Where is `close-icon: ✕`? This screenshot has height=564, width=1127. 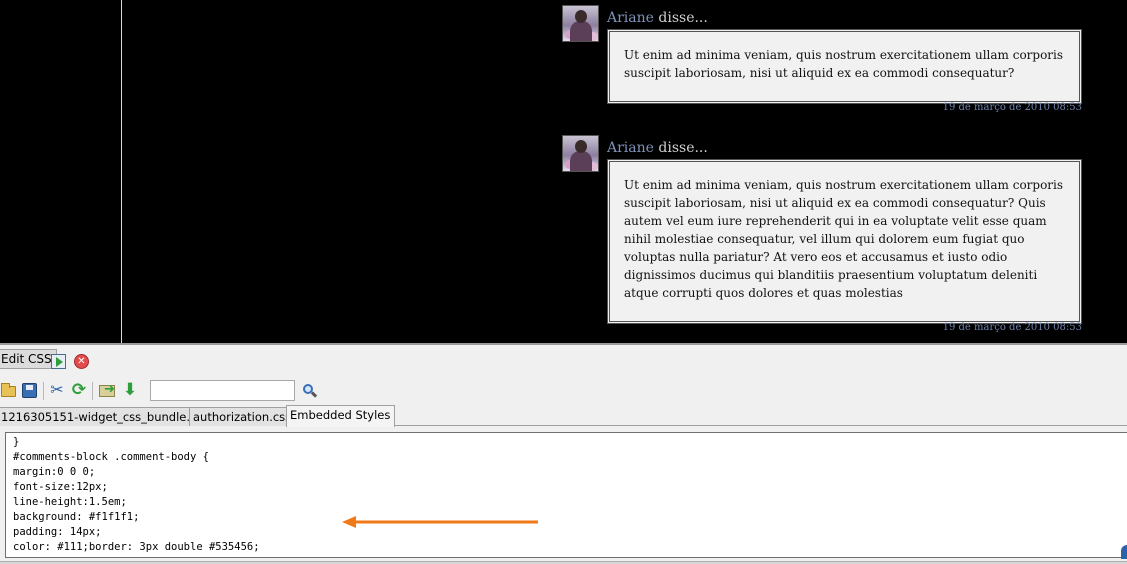 close-icon: ✕ is located at coordinates (81, 361).